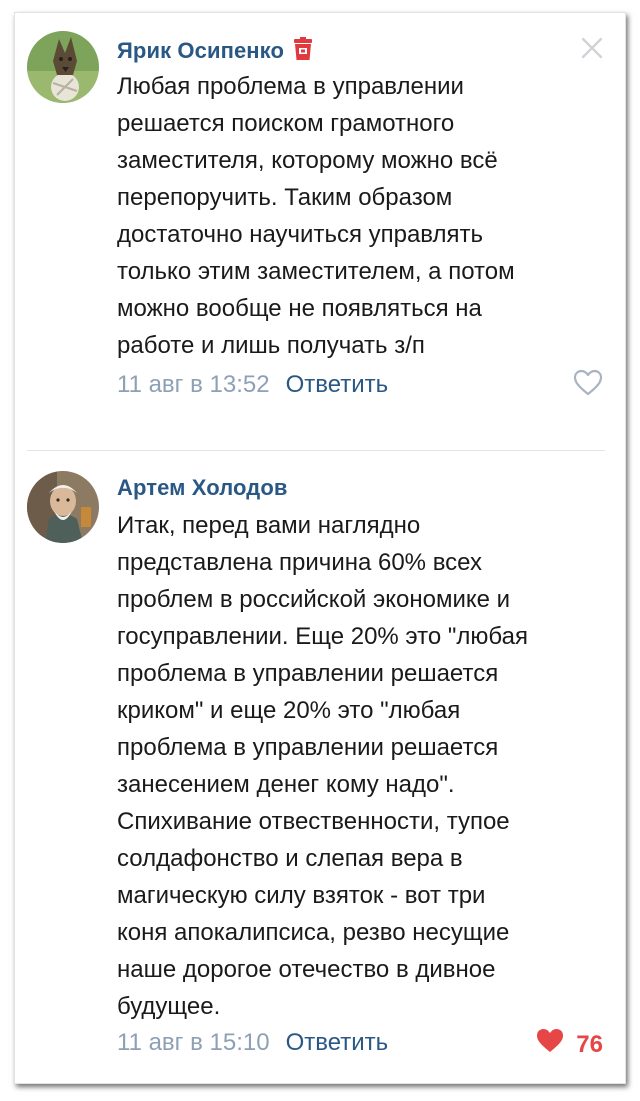  What do you see at coordinates (568, 1044) in the screenshot?
I see `like-button: 76` at bounding box center [568, 1044].